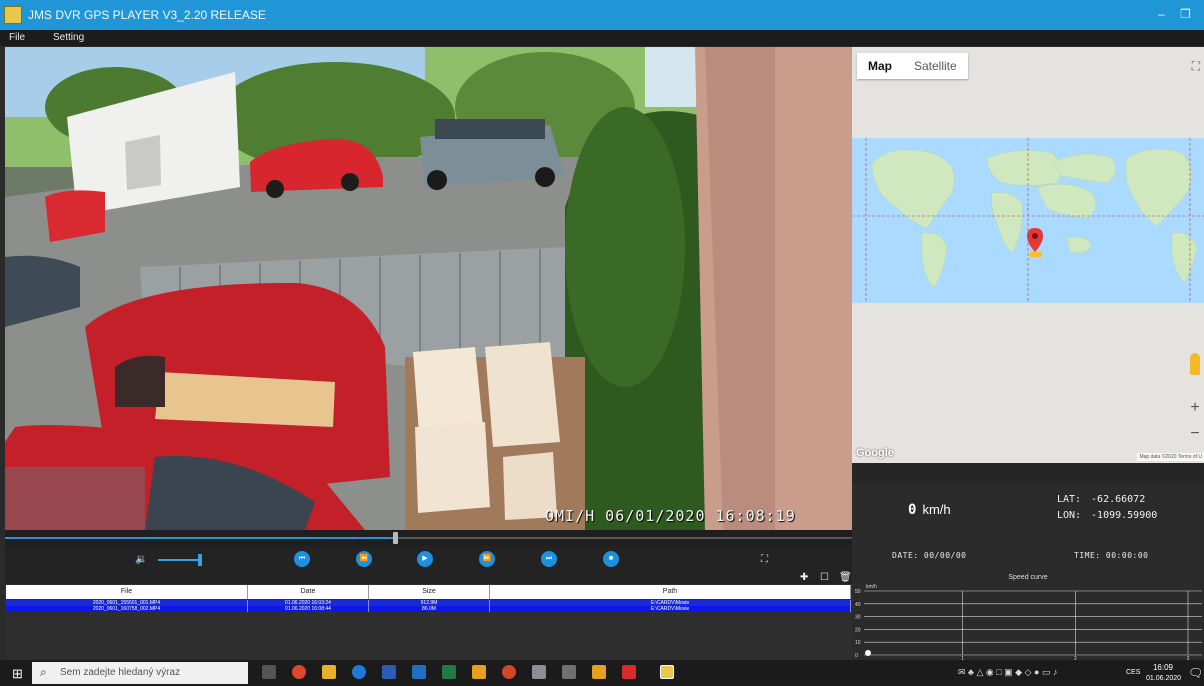 Image resolution: width=1204 pixels, height=686 pixels. What do you see at coordinates (912, 510) in the screenshot?
I see `speed-value: 0` at bounding box center [912, 510].